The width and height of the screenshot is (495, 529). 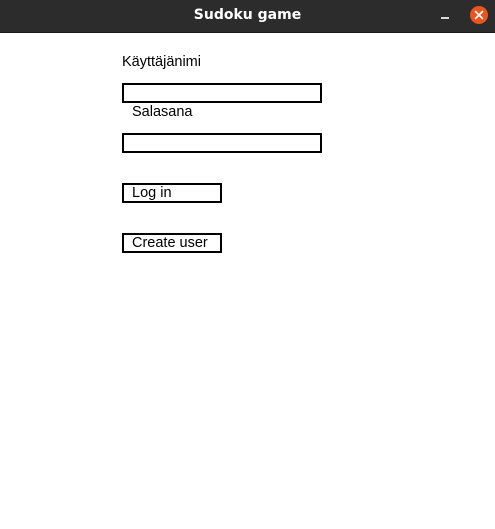 I want to click on create-user-button: Create user, so click(x=172, y=243).